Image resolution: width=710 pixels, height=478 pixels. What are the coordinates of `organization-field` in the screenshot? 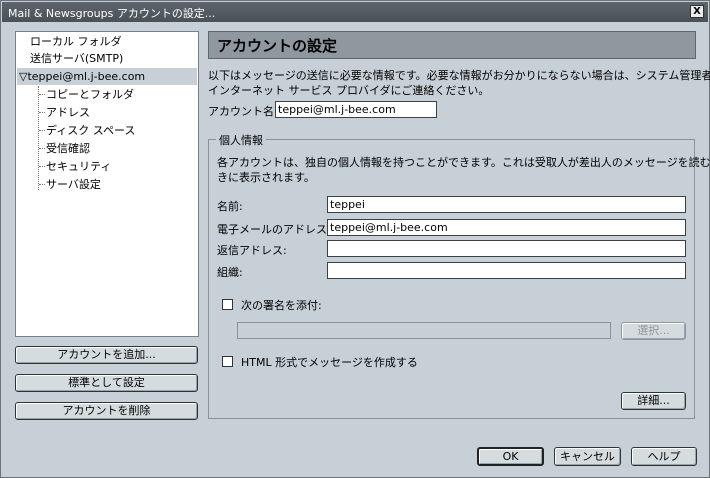 It's located at (506, 270).